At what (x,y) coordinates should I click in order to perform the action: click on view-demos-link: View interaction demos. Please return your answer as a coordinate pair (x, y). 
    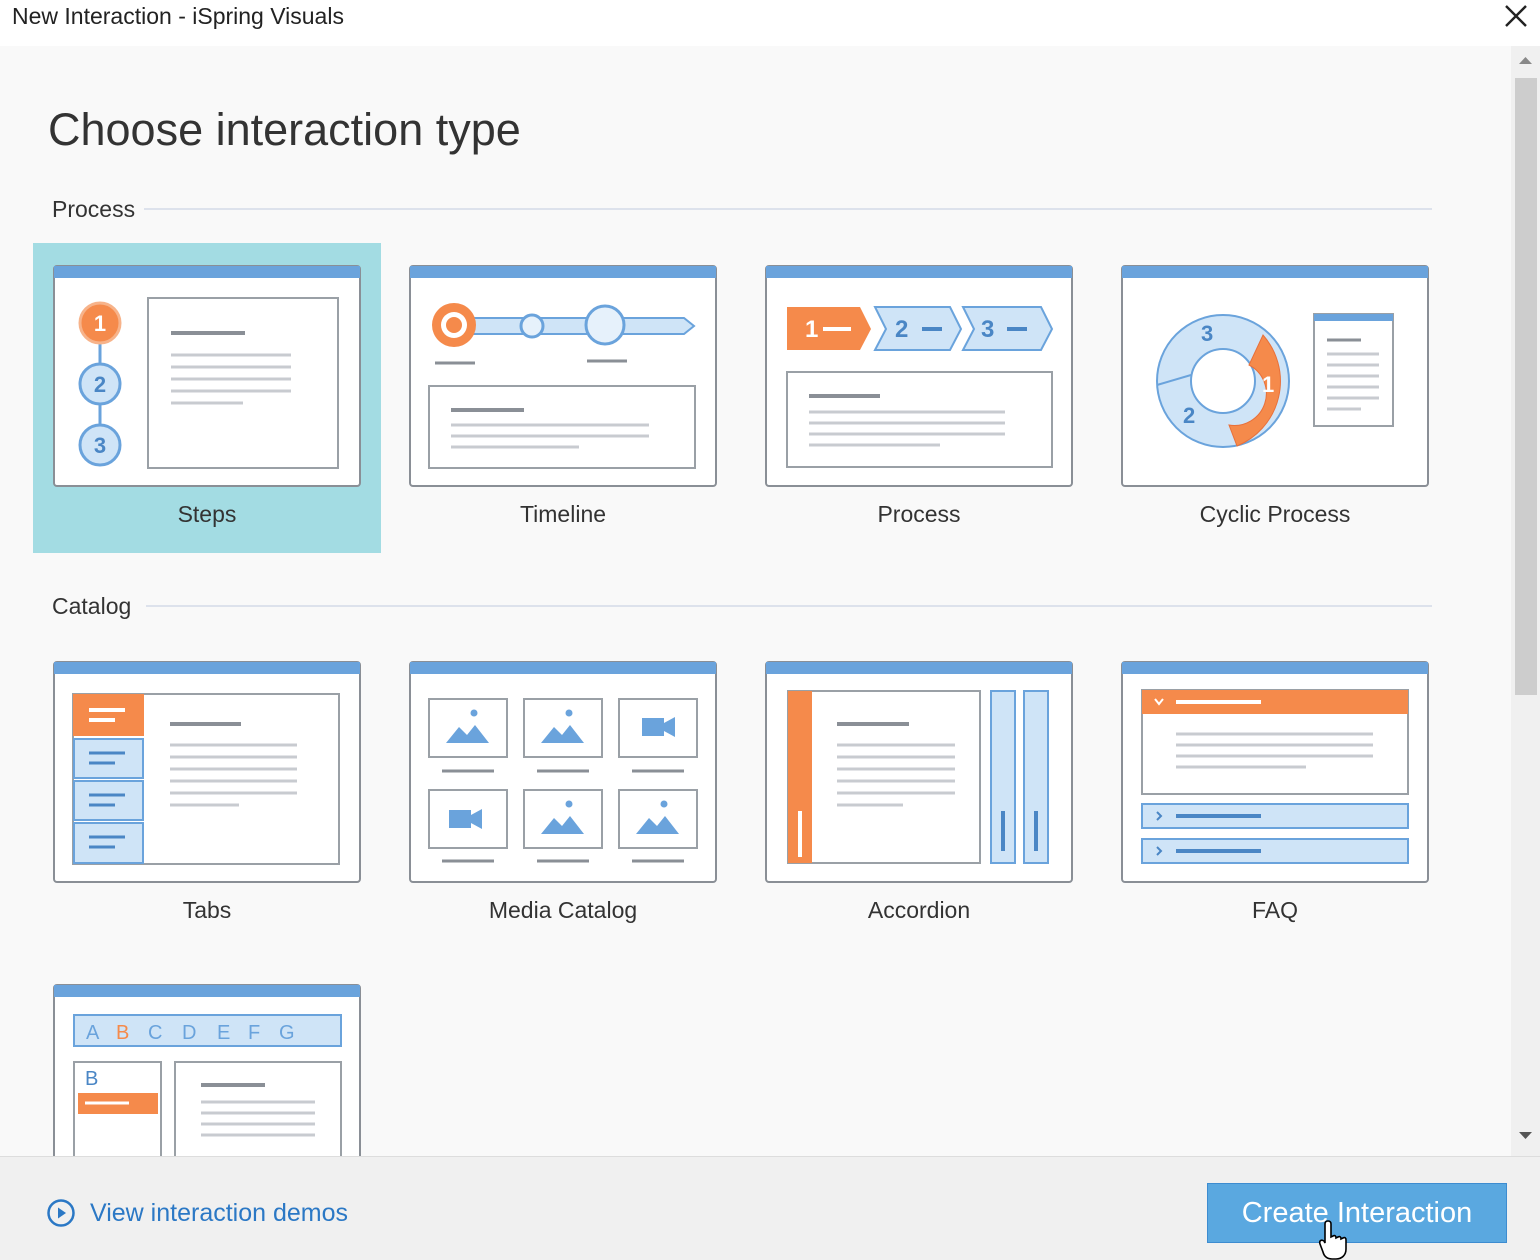
    Looking at the image, I should click on (197, 1213).